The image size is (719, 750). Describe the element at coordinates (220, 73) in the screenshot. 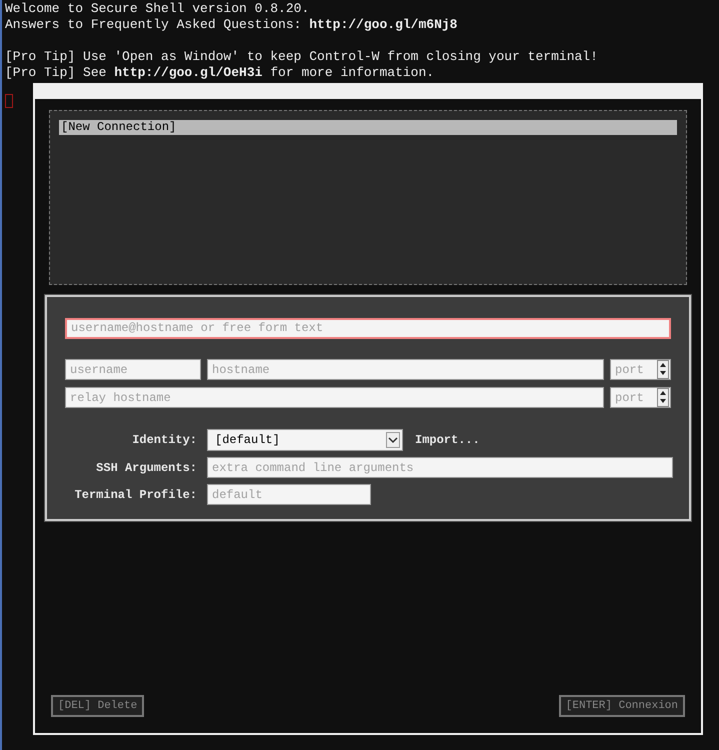

I see `terminal-line: [Pro Tip] See http://goo.gl/OeH3i for more information.` at that location.